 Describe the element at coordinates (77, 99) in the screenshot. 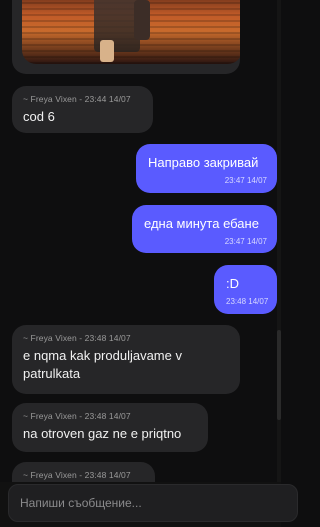

I see `message-sender-time: ~ Freya Vixen - 23:44 14/07` at that location.